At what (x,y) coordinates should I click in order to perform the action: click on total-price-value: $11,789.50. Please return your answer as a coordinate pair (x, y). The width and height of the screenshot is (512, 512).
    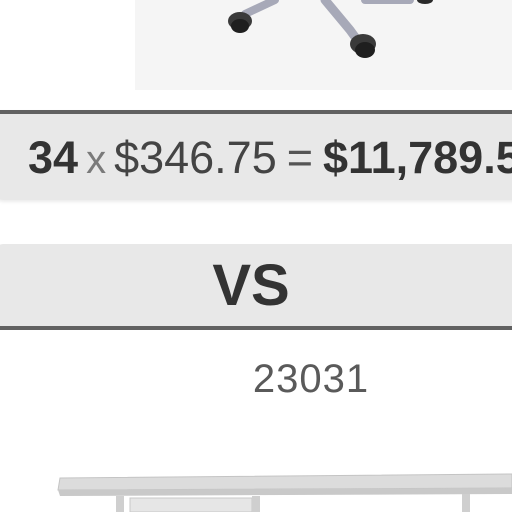
    Looking at the image, I should click on (417, 157).